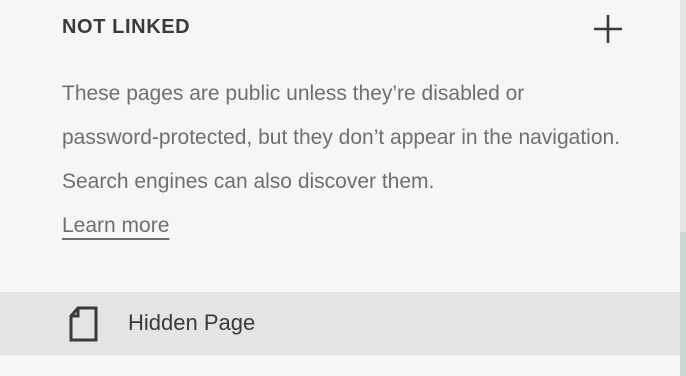  I want to click on panel-edge, so click(683, 188).